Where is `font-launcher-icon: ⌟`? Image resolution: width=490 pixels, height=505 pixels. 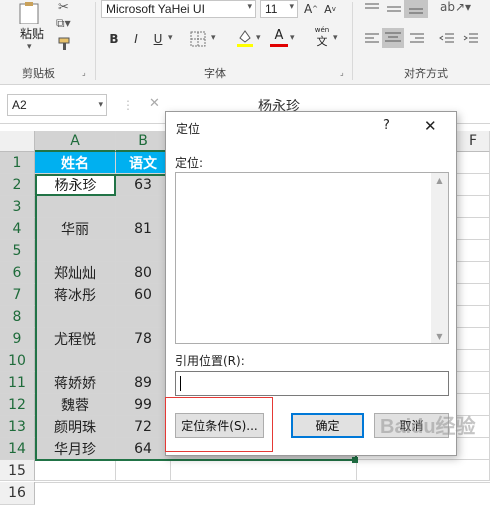
font-launcher-icon: ⌟ is located at coordinates (342, 72).